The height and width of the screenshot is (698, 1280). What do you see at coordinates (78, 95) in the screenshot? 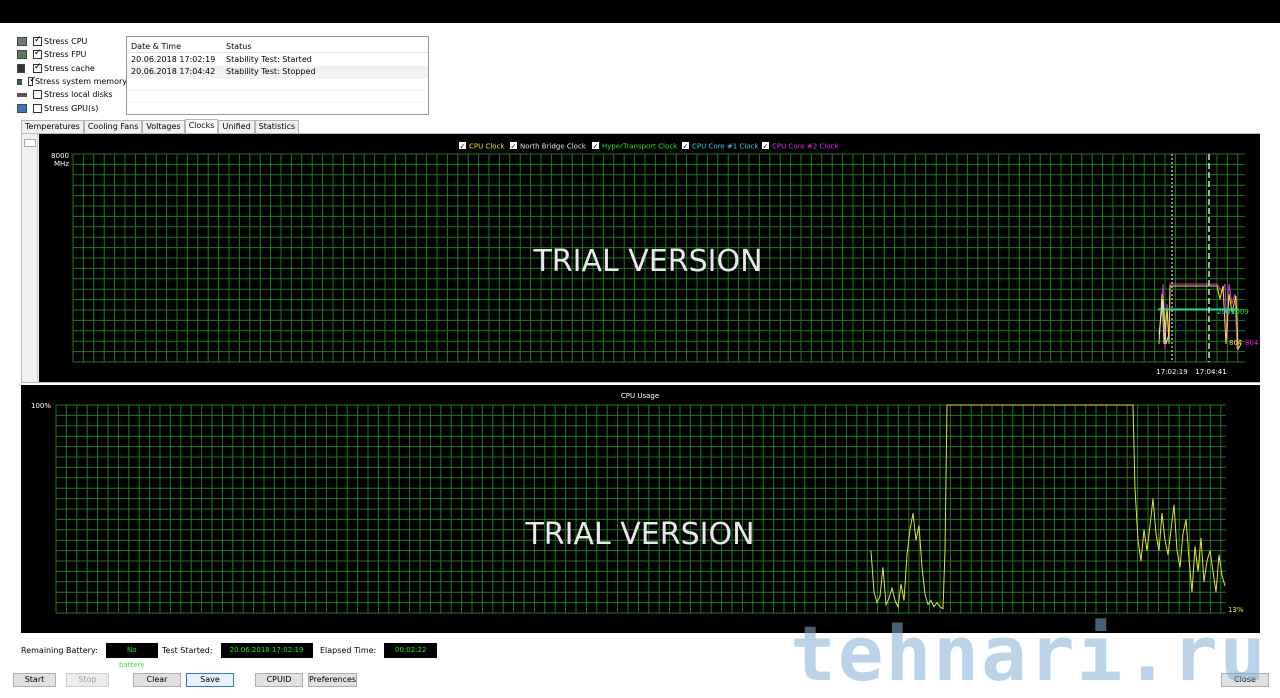
I see `stress-disks-label: Stress local disks` at bounding box center [78, 95].